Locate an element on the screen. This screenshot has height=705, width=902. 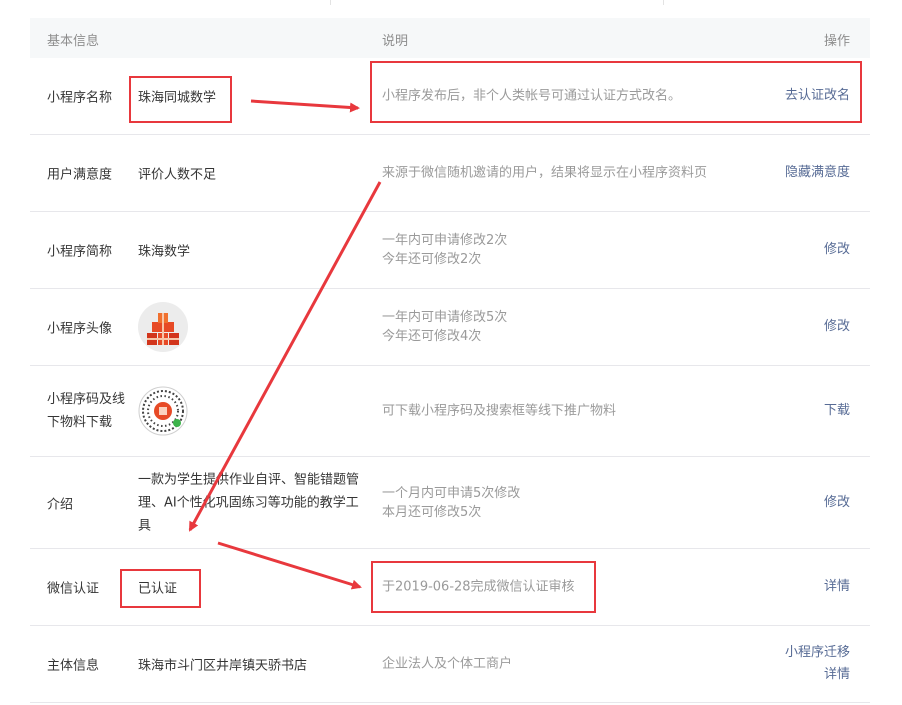
subject-details-link: 详情 is located at coordinates (837, 674).